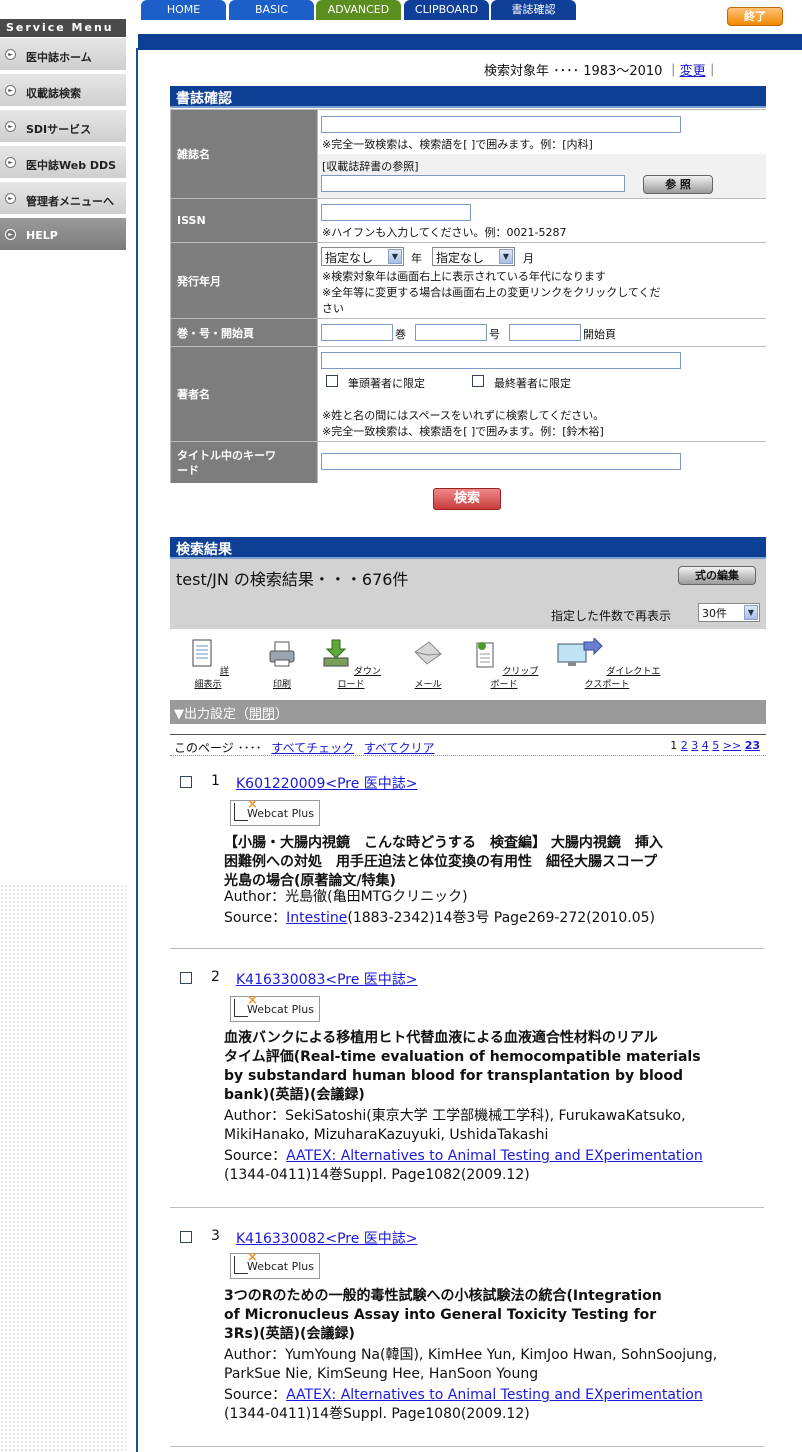 The height and width of the screenshot is (1452, 802). What do you see at coordinates (183, 10) in the screenshot?
I see `tab-home: HOME` at bounding box center [183, 10].